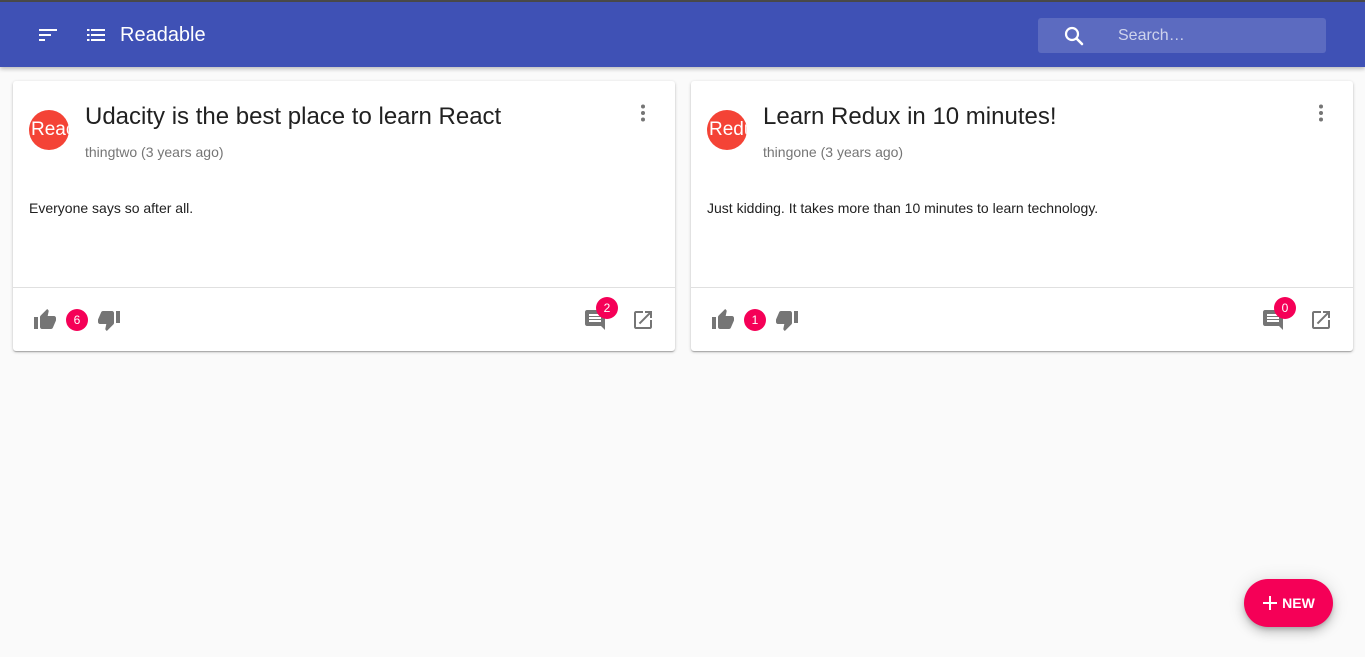  I want to click on card-actions: 6 2, so click(344, 319).